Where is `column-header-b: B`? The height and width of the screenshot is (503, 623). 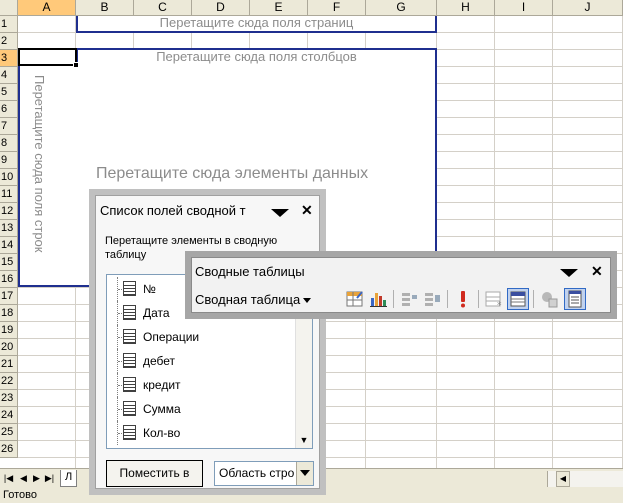
column-header-b: B is located at coordinates (105, 8).